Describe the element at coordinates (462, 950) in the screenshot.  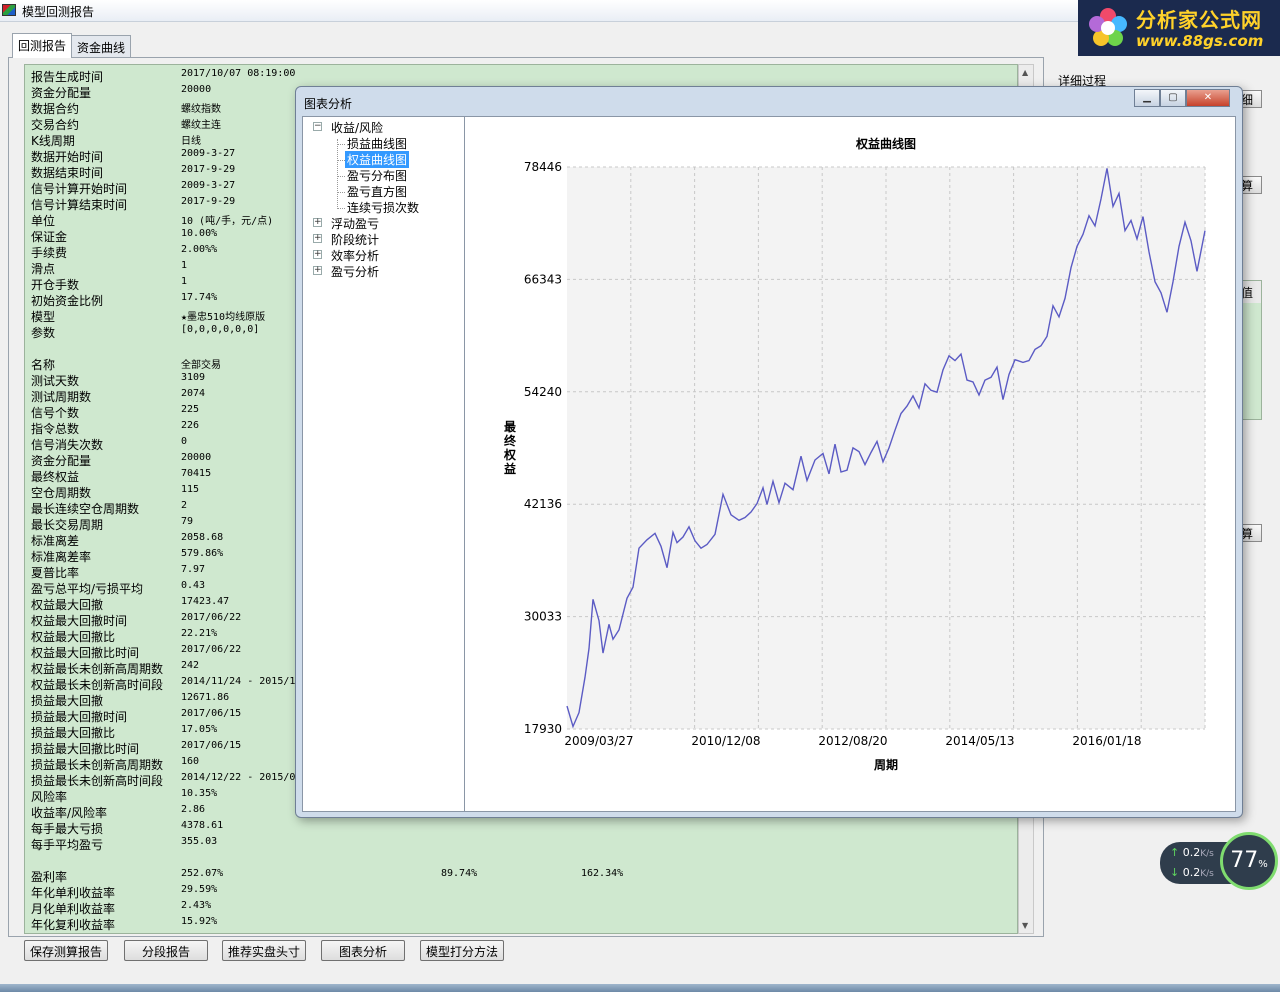
I see `model-scoring-button: 模型打分方法` at that location.